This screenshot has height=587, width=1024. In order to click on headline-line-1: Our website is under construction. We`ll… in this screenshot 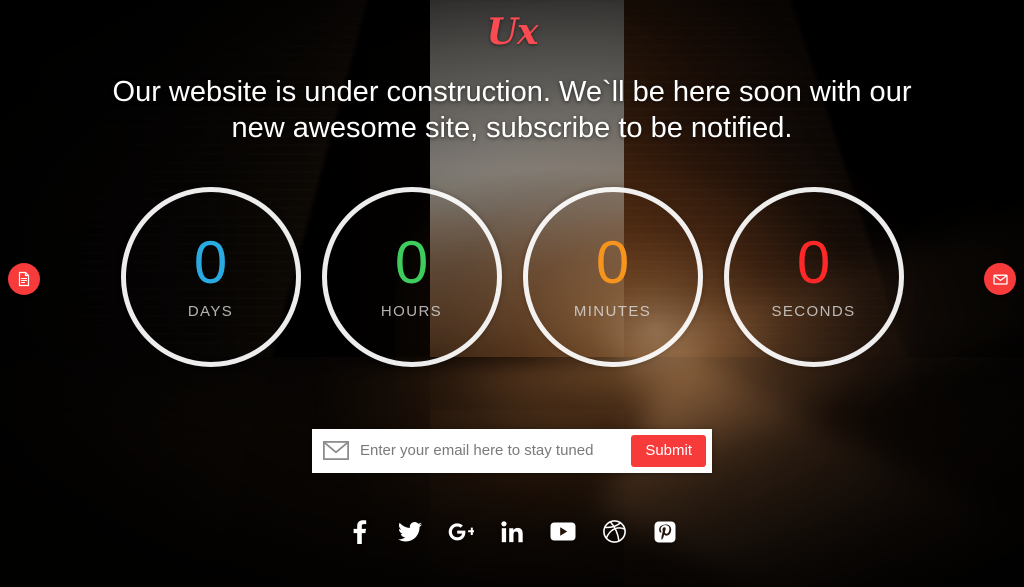, I will do `click(512, 92)`.